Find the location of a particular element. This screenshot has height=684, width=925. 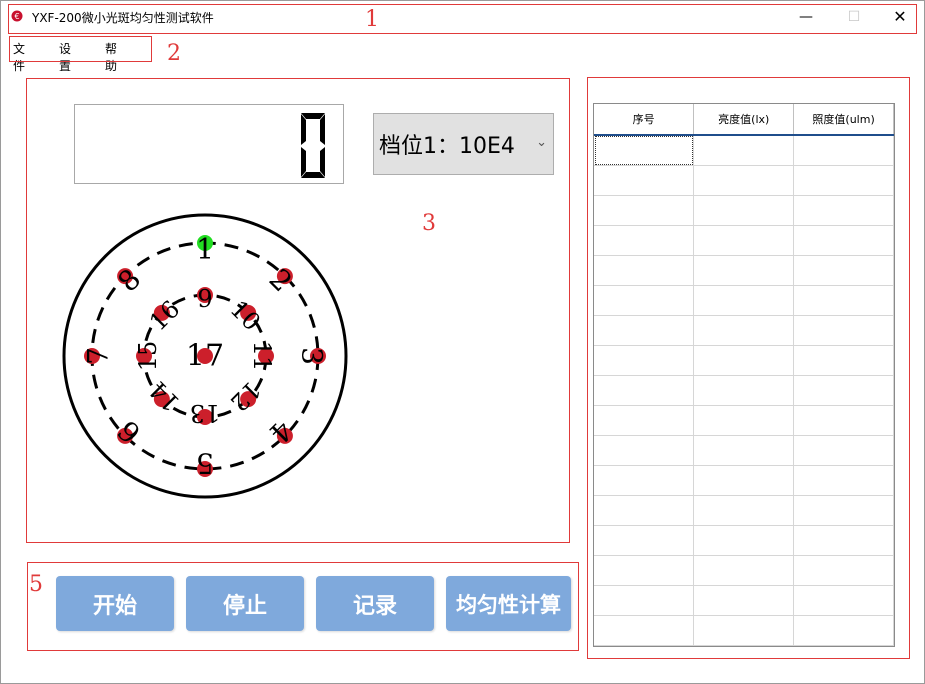

measure-point-label-17: 17 is located at coordinates (205, 356).